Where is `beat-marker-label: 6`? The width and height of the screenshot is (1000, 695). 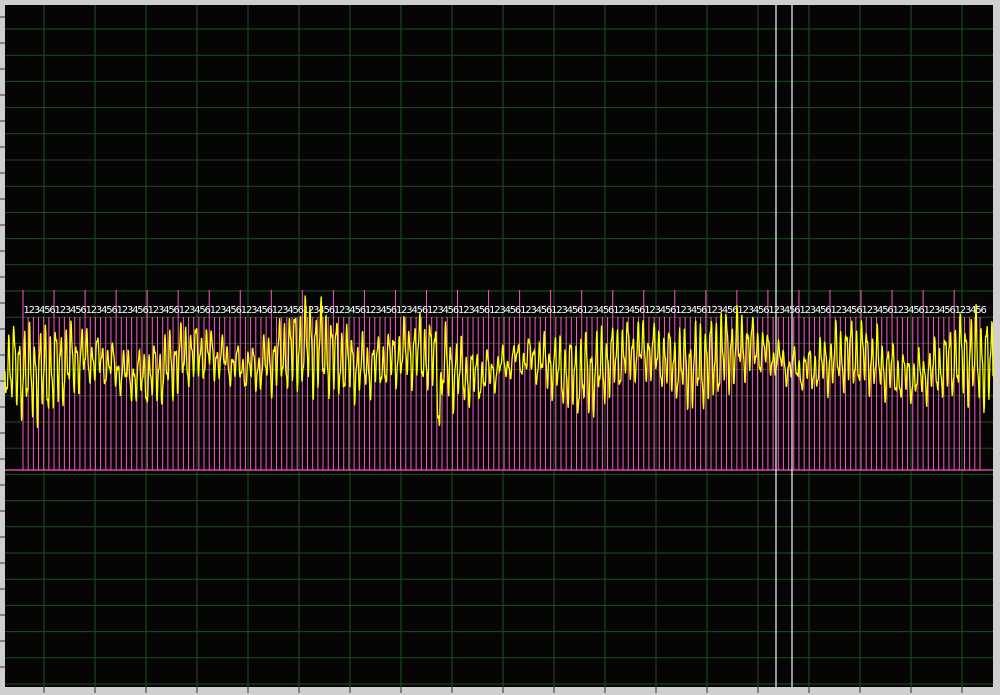 beat-marker-label: 6 is located at coordinates (984, 310).